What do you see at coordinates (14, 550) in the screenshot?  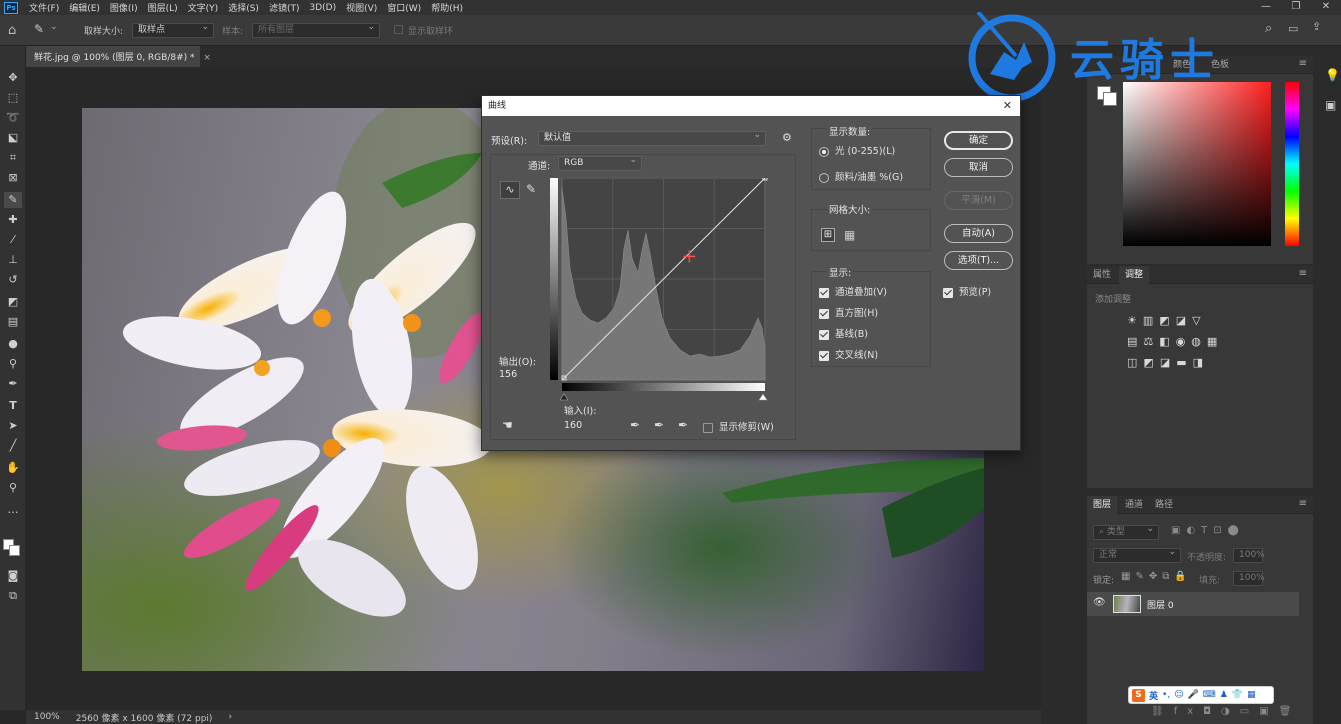 I see `background-color-swatch` at bounding box center [14, 550].